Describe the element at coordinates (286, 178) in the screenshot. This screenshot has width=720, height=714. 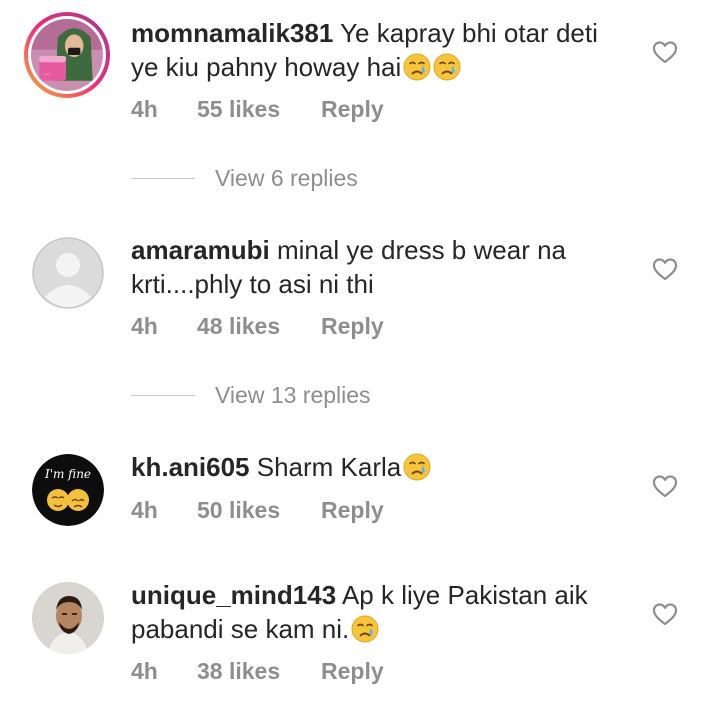
I see `view-replies-label: View 6 replies` at that location.